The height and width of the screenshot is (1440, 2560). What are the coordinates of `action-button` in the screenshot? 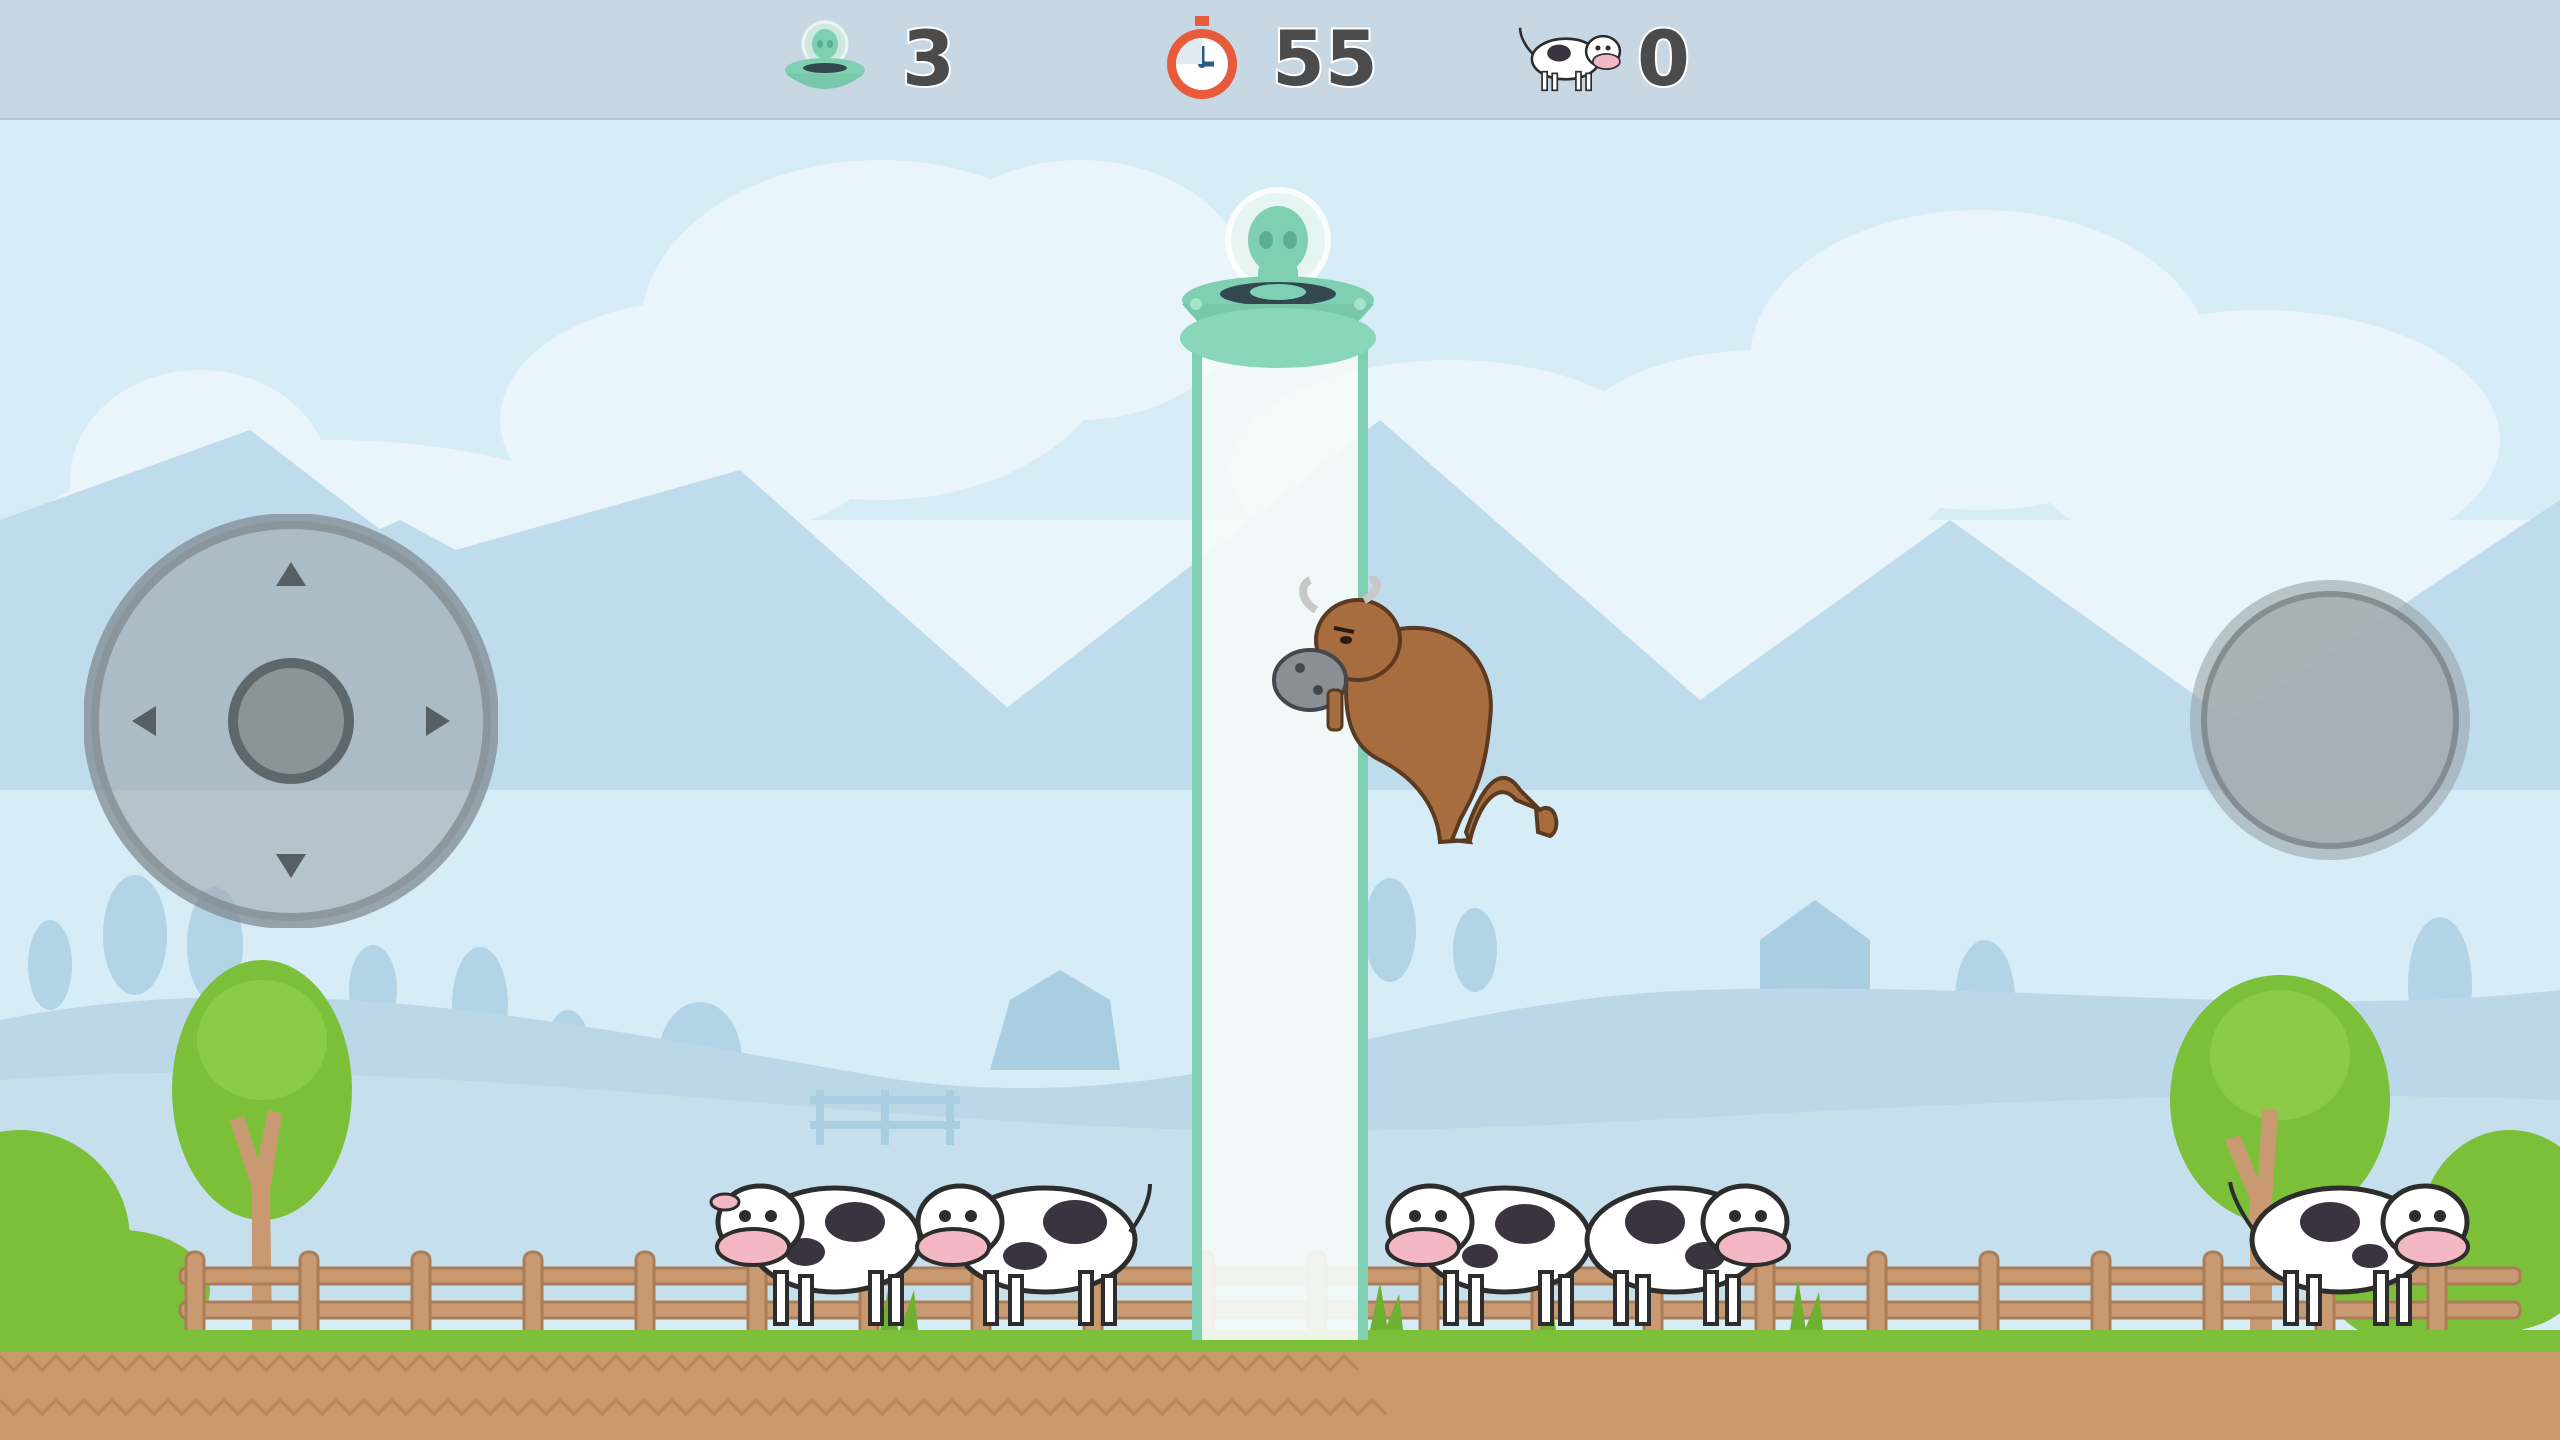 It's located at (2330, 720).